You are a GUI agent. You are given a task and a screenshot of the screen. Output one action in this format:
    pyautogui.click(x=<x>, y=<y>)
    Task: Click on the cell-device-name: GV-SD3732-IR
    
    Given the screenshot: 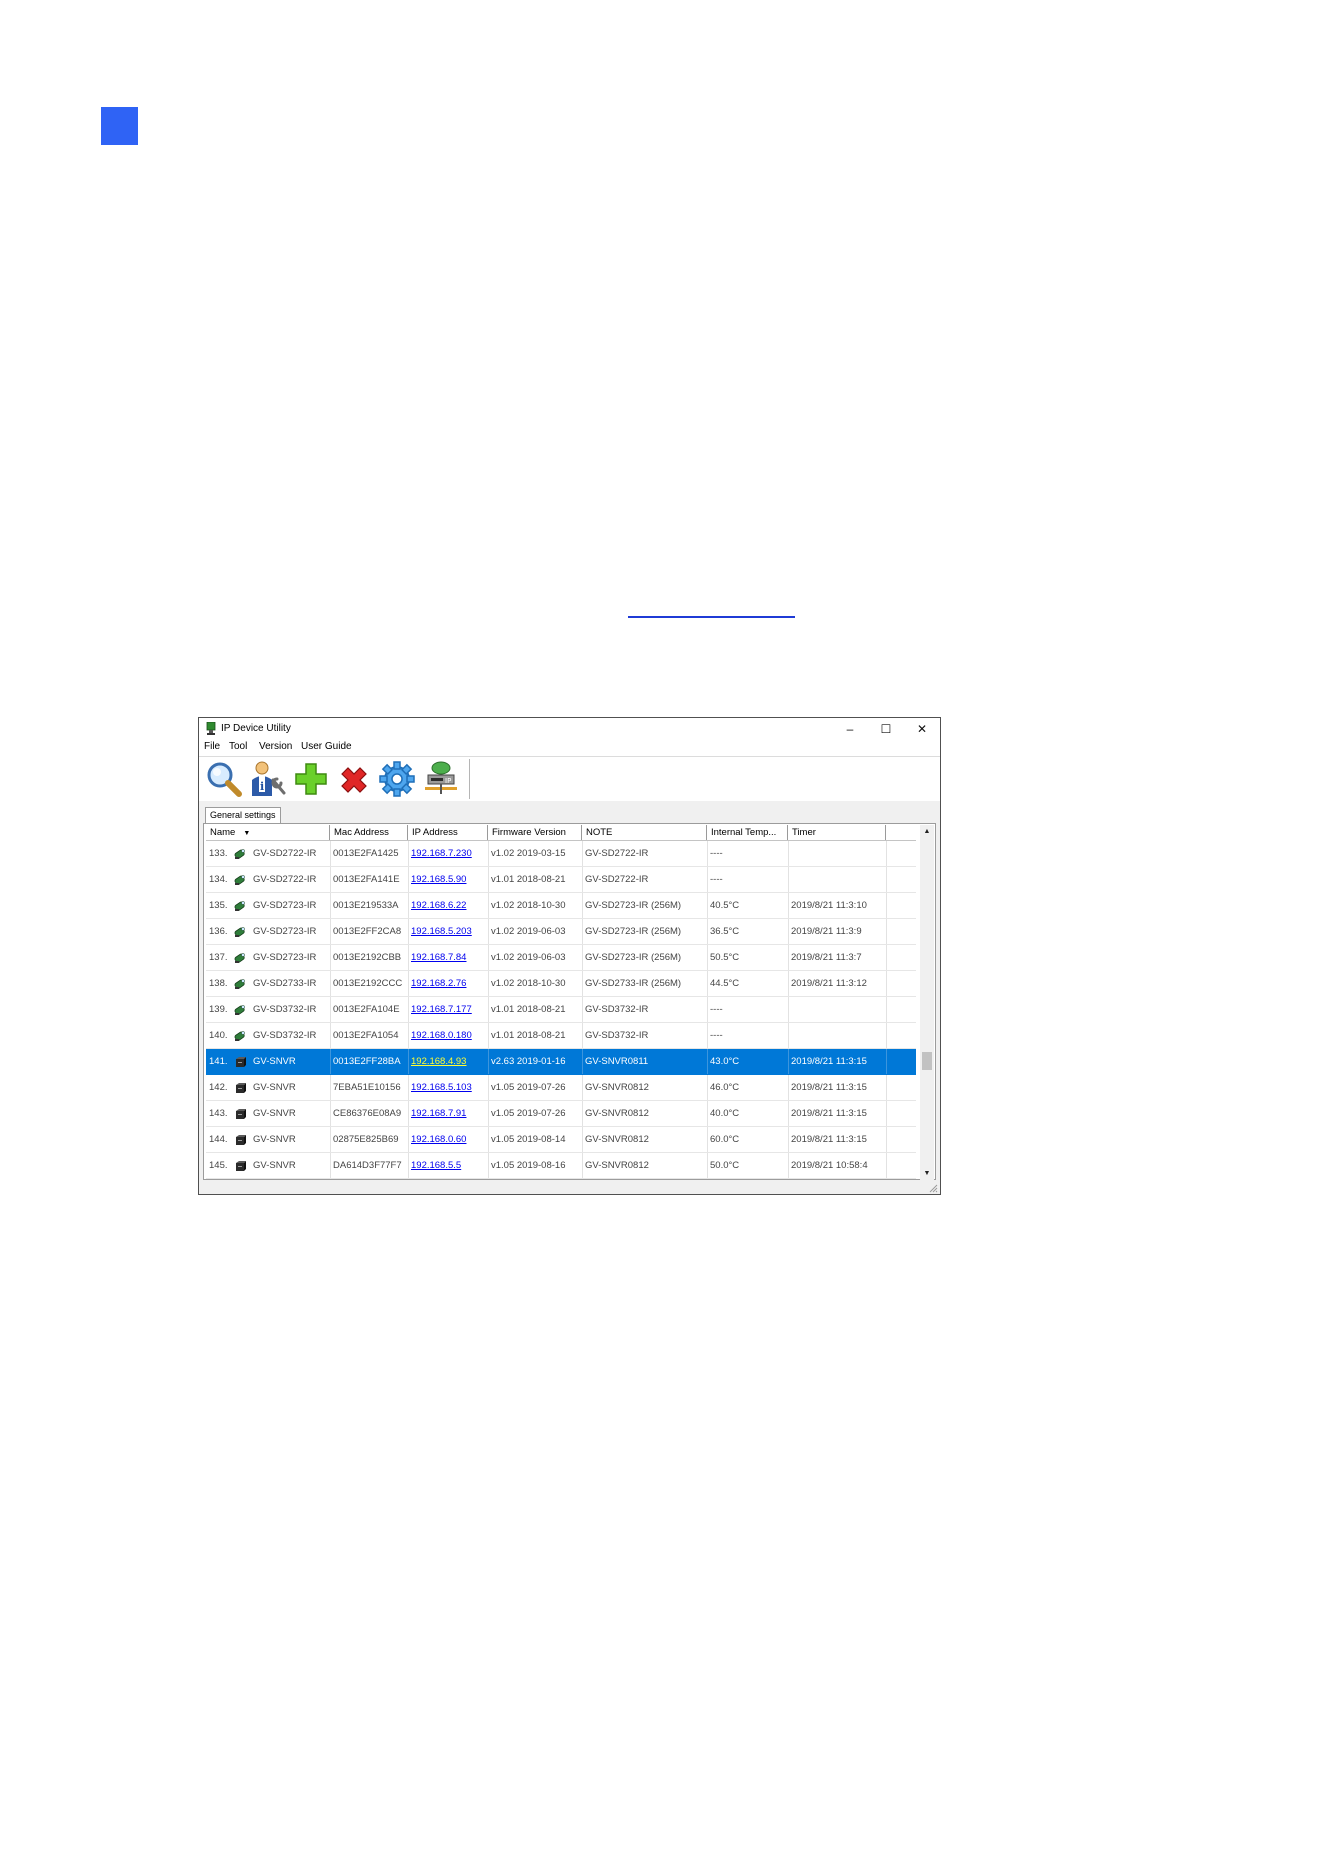 What is the action you would take?
    pyautogui.click(x=285, y=1035)
    